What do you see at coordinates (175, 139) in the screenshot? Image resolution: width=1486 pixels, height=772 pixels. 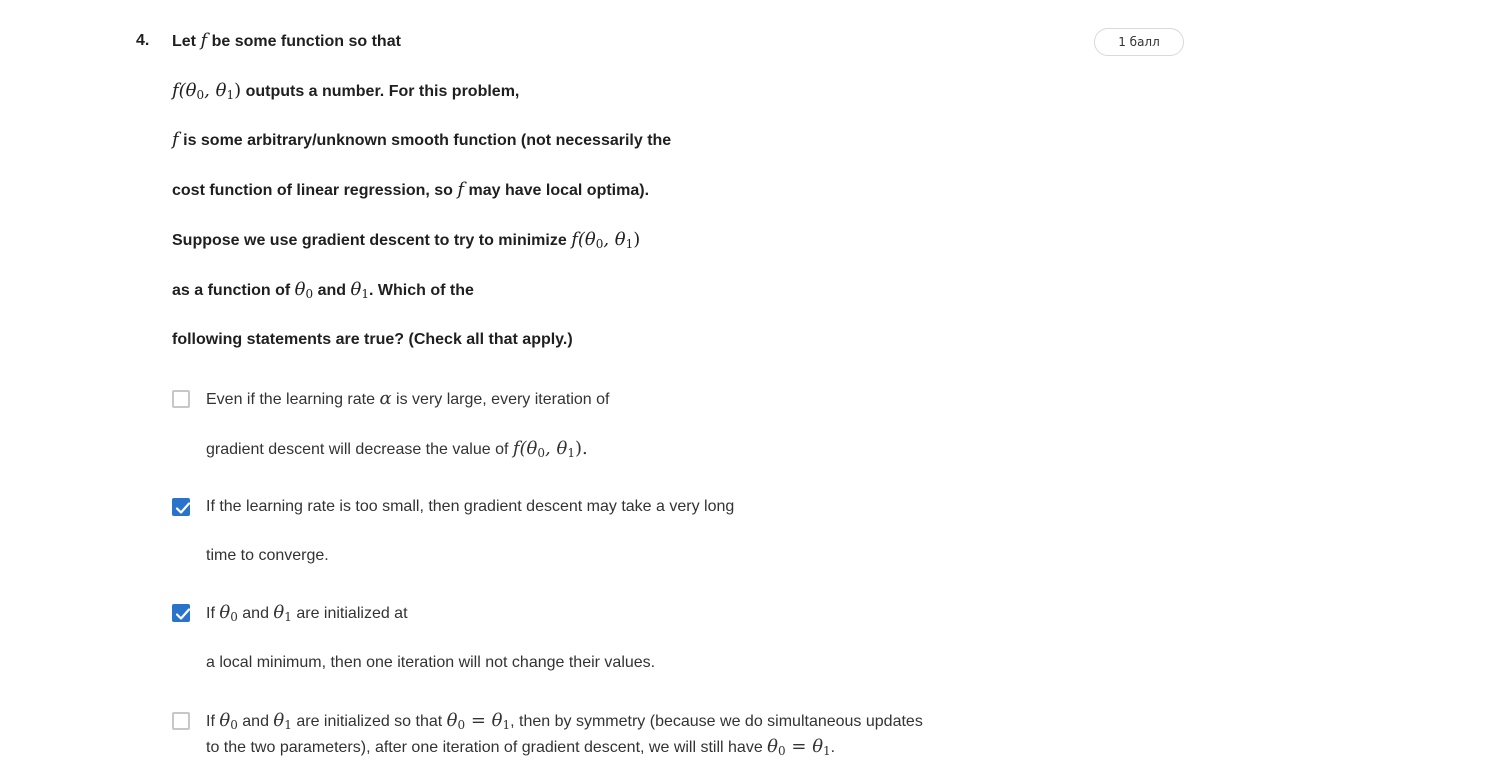 I see `math-f: f` at bounding box center [175, 139].